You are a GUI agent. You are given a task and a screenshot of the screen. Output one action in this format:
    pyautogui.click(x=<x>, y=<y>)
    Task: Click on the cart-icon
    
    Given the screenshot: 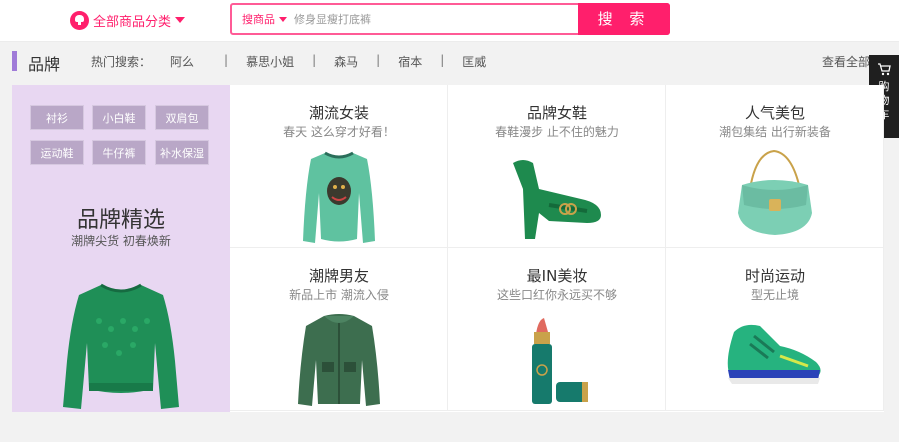 What is the action you would take?
    pyautogui.click(x=884, y=69)
    